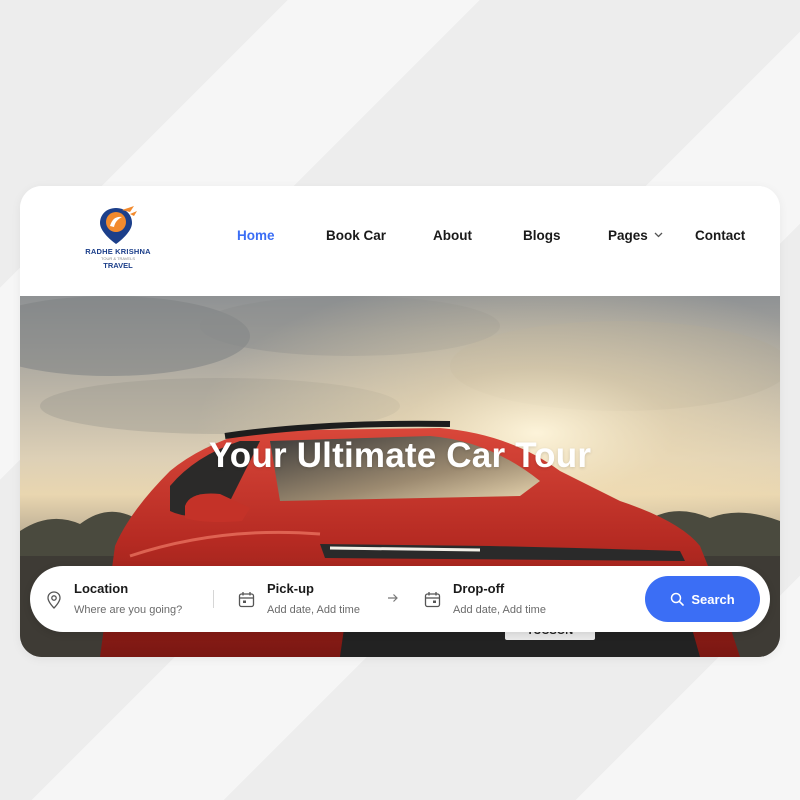 This screenshot has width=800, height=800. I want to click on location-placeholder: Where are you going?, so click(128, 610).